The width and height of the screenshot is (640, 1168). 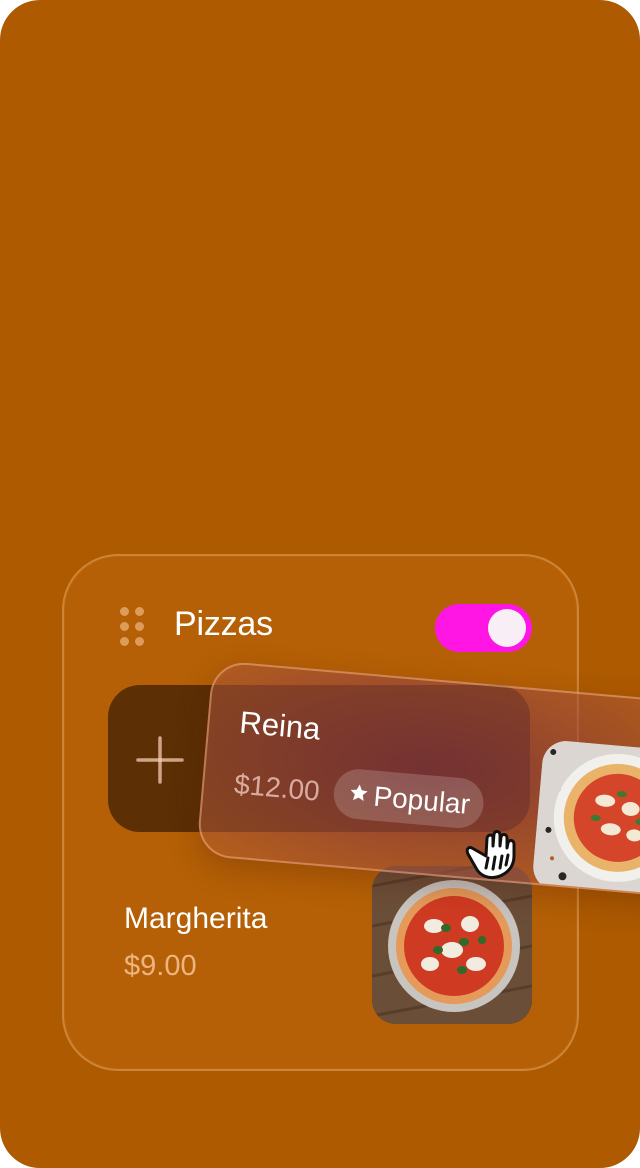 I want to click on dragged-item-price: $12.00, so click(x=276, y=787).